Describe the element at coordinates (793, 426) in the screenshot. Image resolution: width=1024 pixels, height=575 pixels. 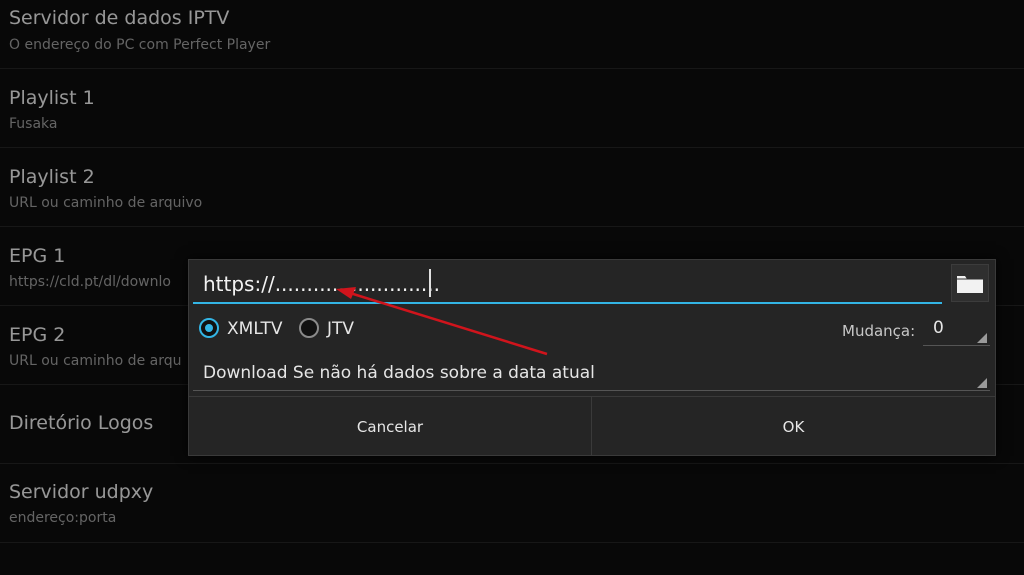
I see `ok-button: OK` at that location.